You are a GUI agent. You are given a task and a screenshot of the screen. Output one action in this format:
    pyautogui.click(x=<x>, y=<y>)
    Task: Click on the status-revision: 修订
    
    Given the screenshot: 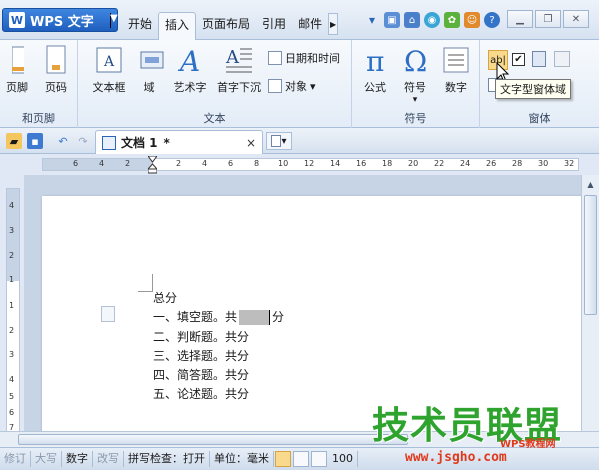 What is the action you would take?
    pyautogui.click(x=15, y=459)
    